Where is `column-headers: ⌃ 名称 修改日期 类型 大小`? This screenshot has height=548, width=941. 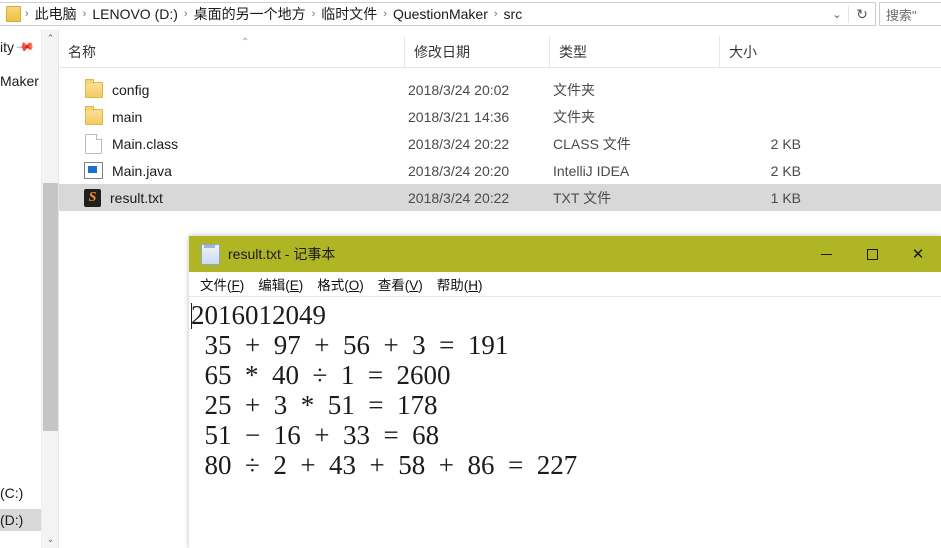
column-headers: ⌃ 名称 修改日期 类型 大小 is located at coordinates (500, 52).